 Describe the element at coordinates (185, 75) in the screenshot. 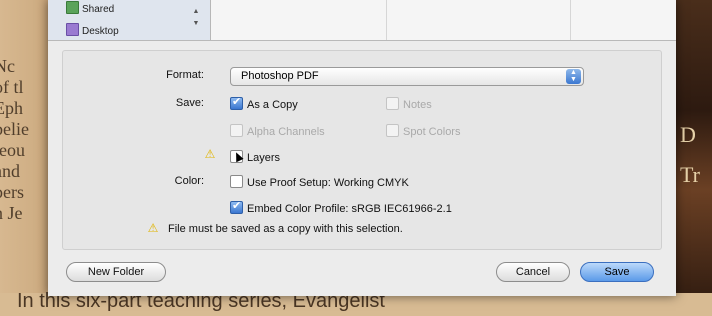

I see `format-label: Format:` at that location.